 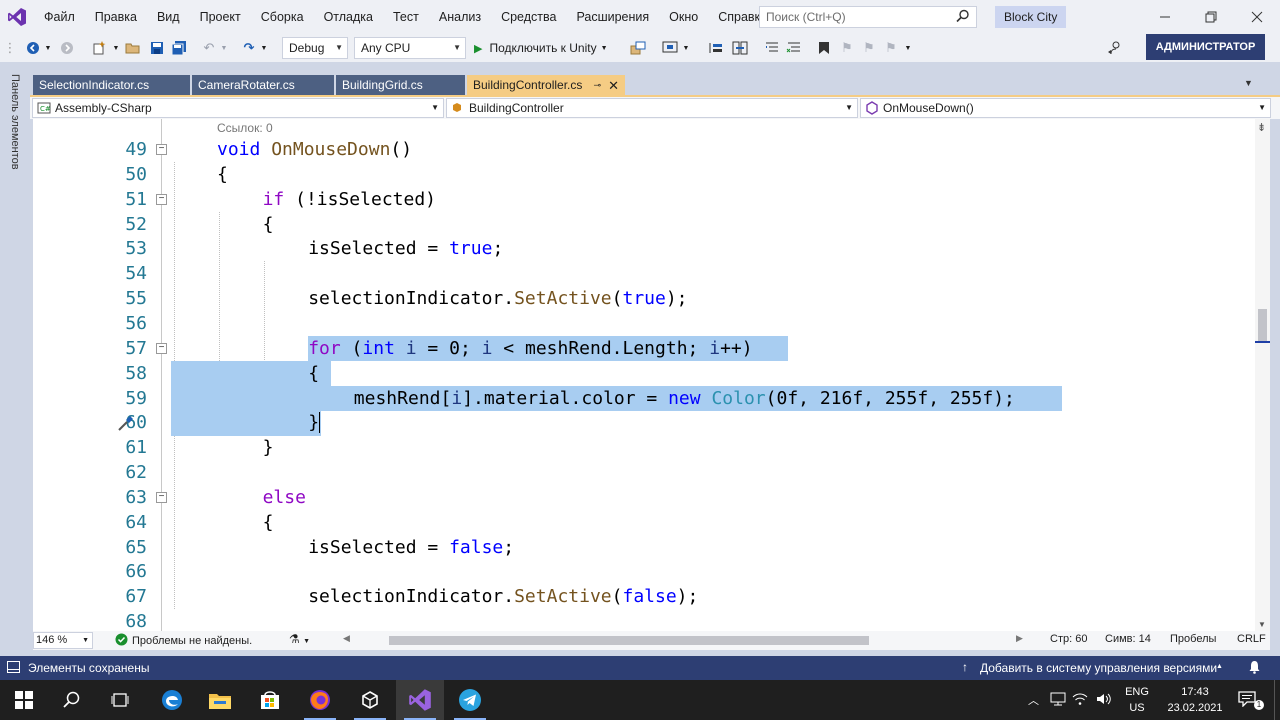 I want to click on toolbox-tab: Панель элементов, so click(x=15, y=128).